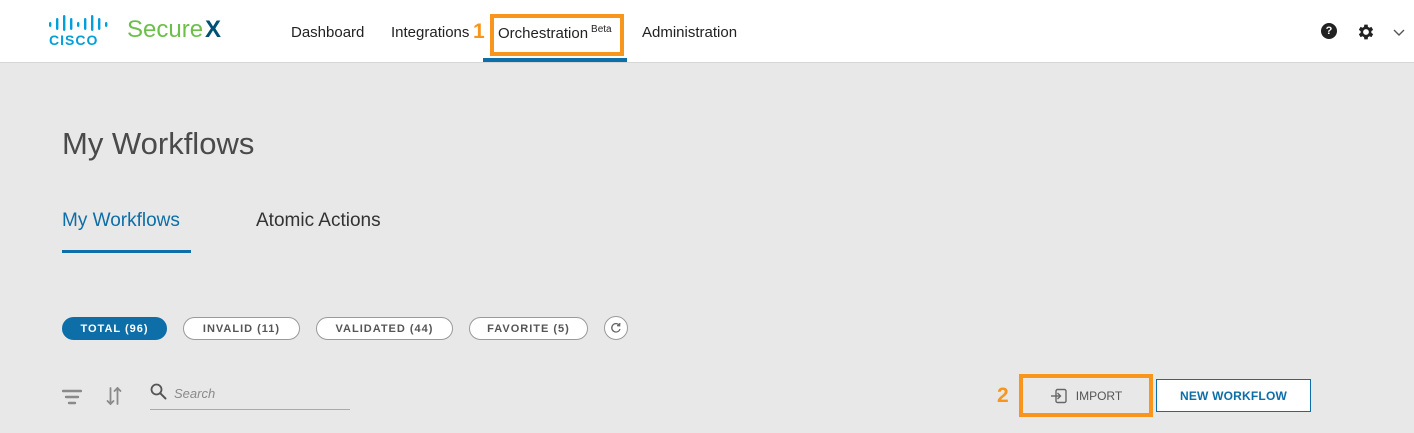  What do you see at coordinates (126, 251) in the screenshot?
I see `tab-active-indicator` at bounding box center [126, 251].